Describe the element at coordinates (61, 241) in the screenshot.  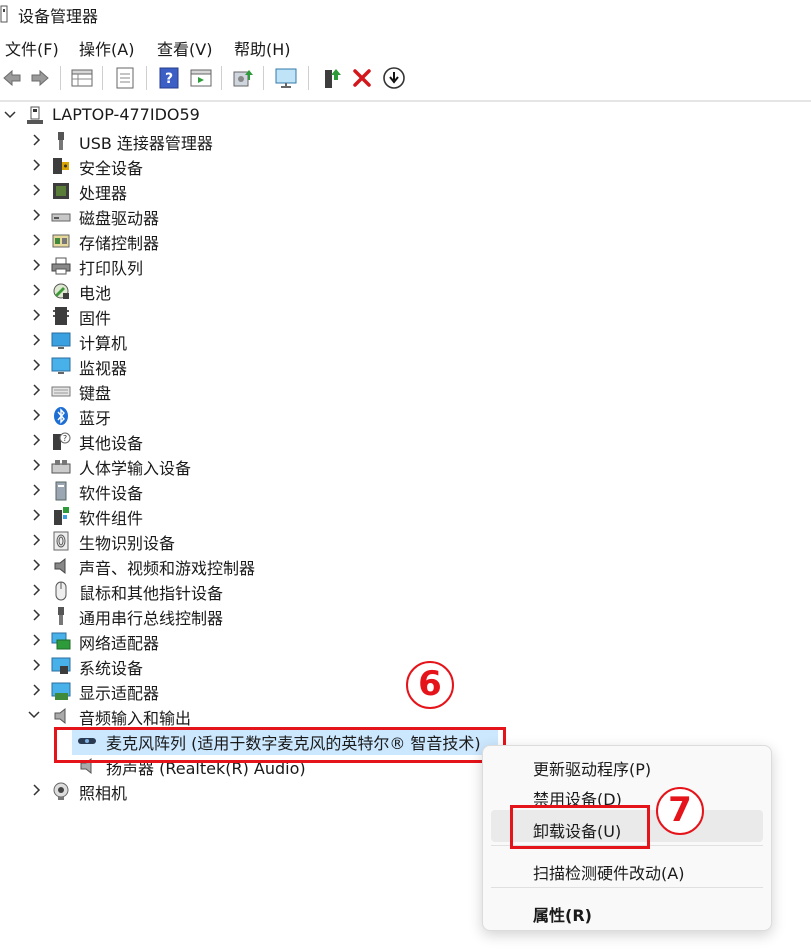
I see `storage-controller-icon` at that location.